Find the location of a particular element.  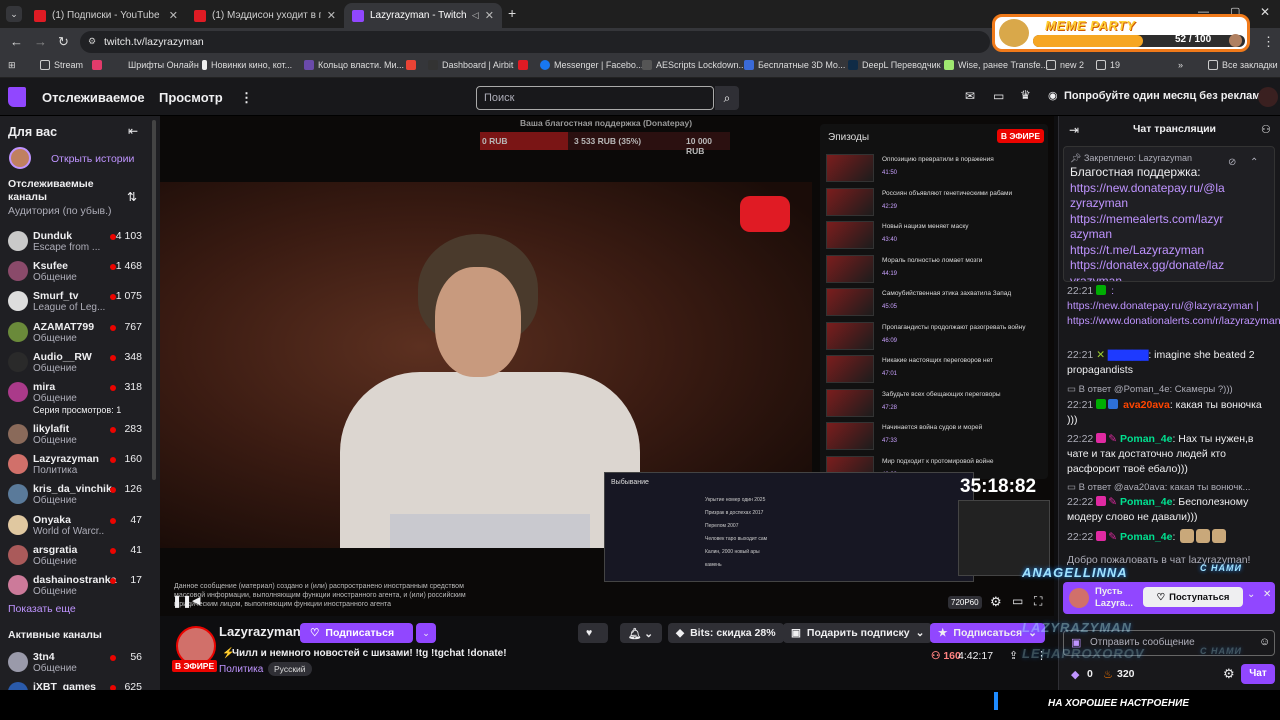

more-menu-icon: ⋮ is located at coordinates (246, 98).